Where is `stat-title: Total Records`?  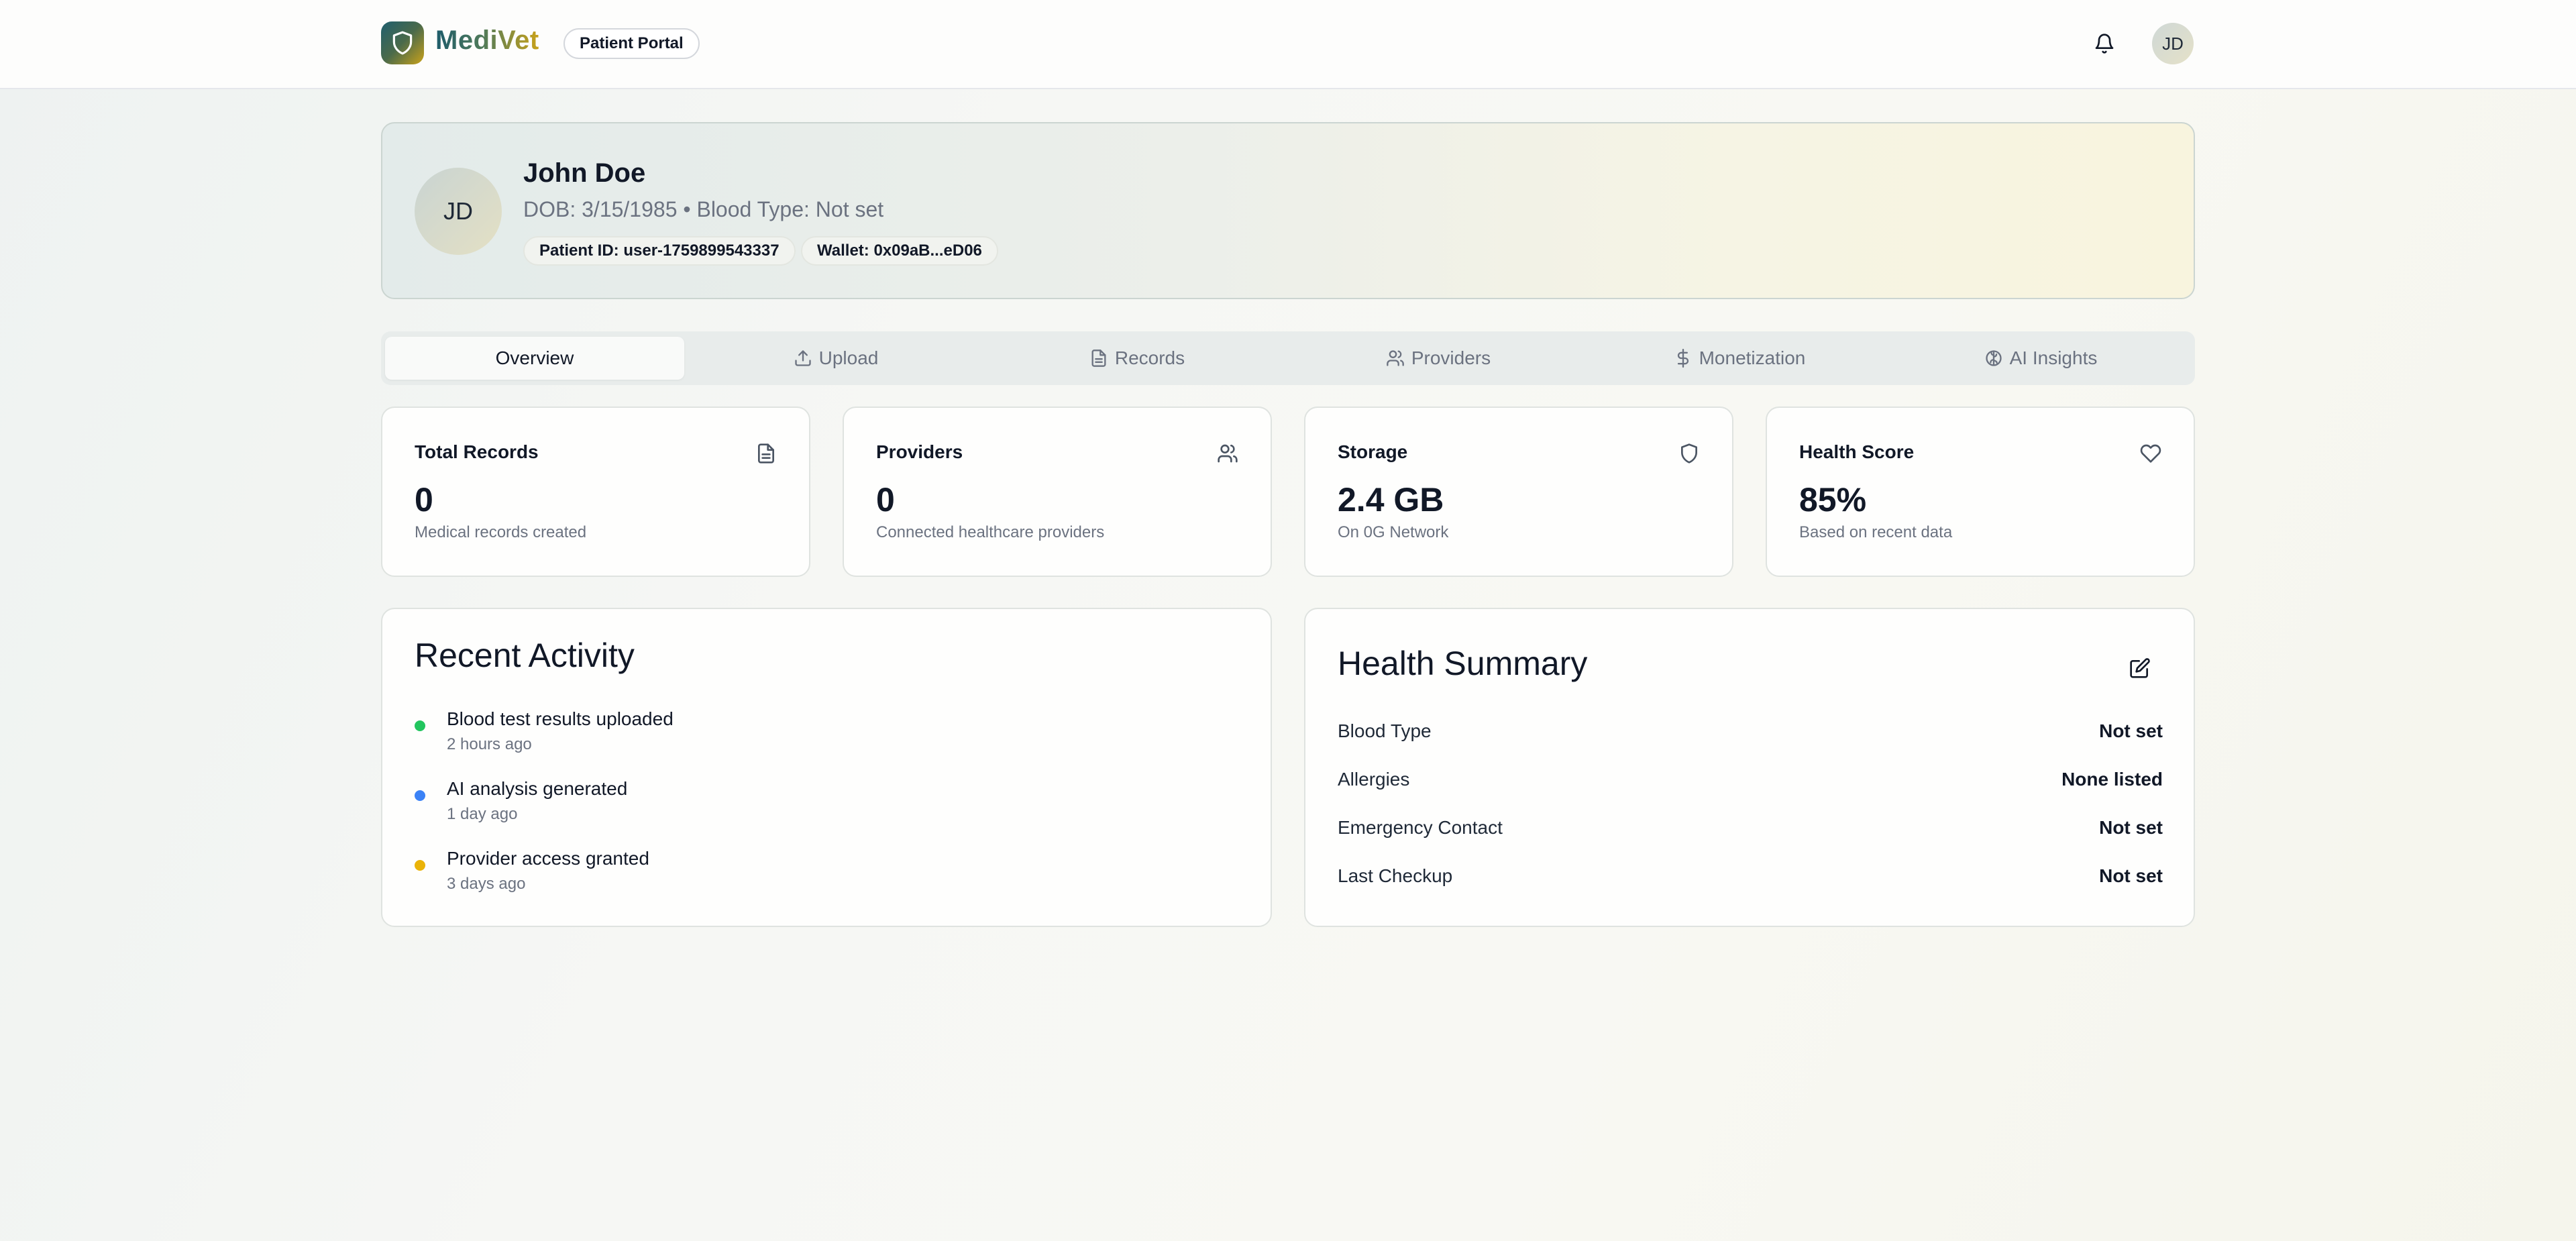
stat-title: Total Records is located at coordinates (477, 452).